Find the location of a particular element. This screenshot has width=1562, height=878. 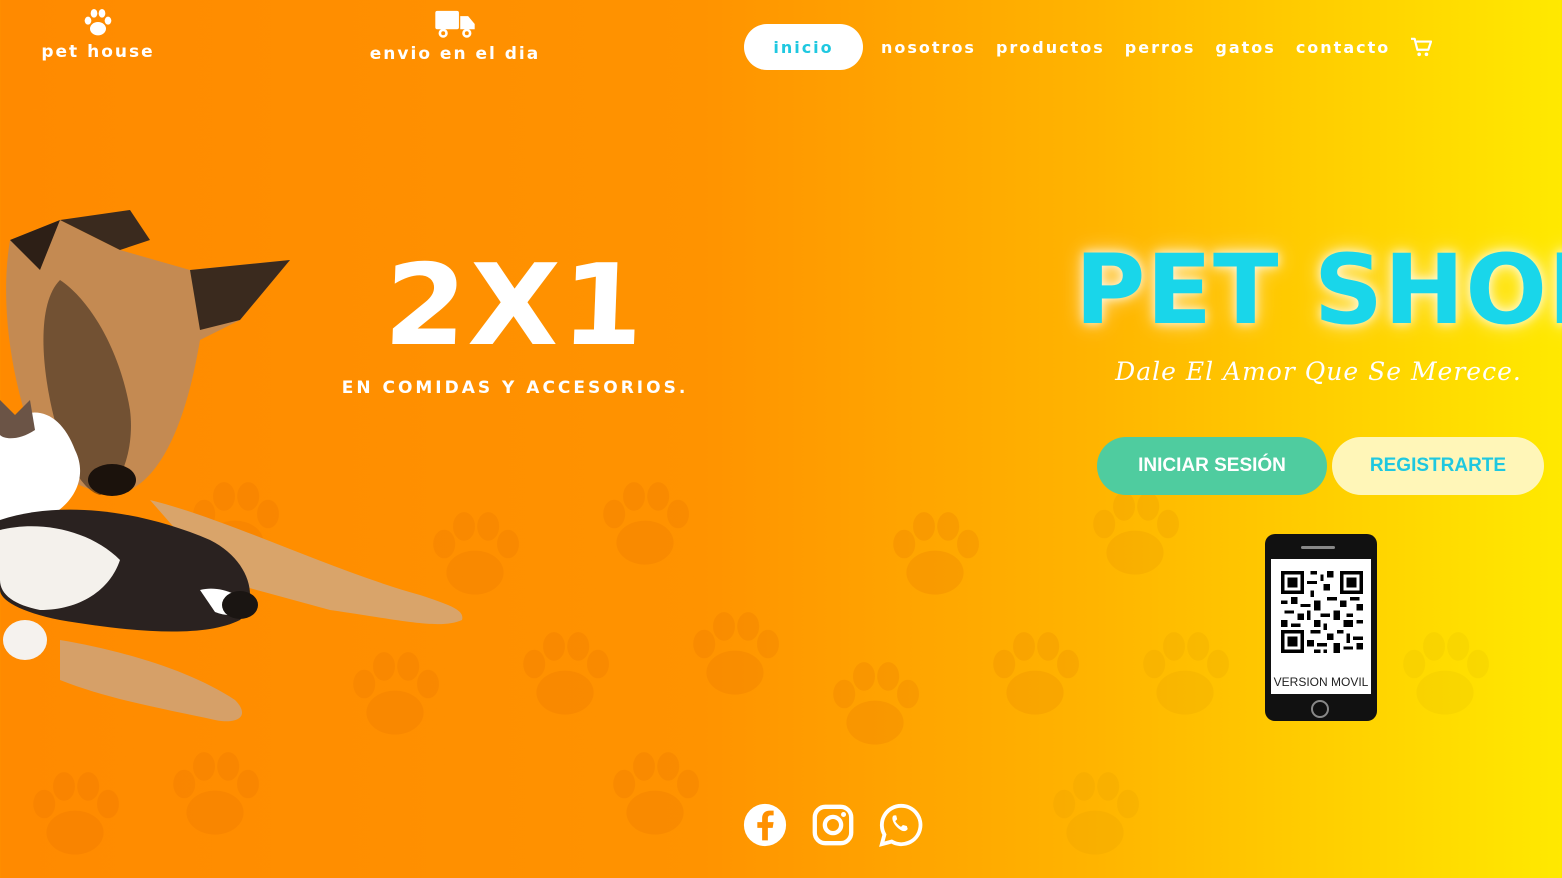

mobile-version-qr: VERSION MOVIL is located at coordinates (1321, 627).